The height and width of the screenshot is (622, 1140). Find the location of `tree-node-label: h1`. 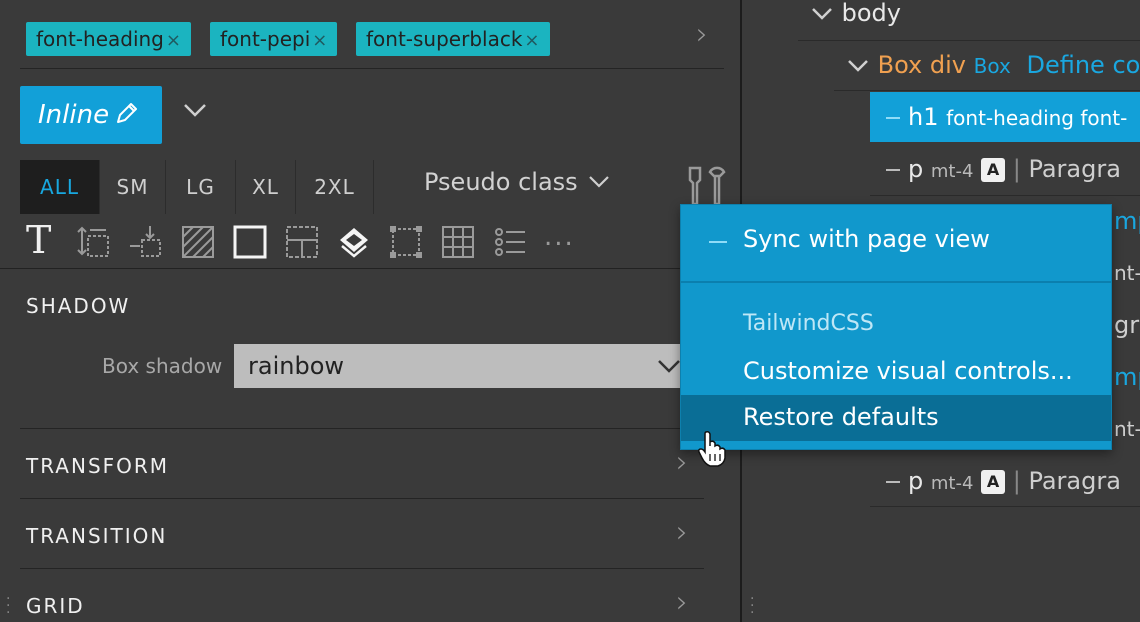

tree-node-label: h1 is located at coordinates (923, 117).